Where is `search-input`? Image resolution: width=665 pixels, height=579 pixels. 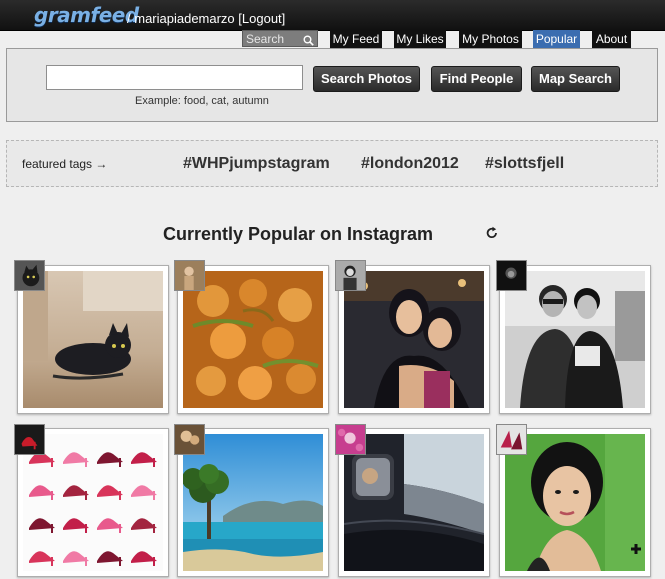
search-input is located at coordinates (274, 39).